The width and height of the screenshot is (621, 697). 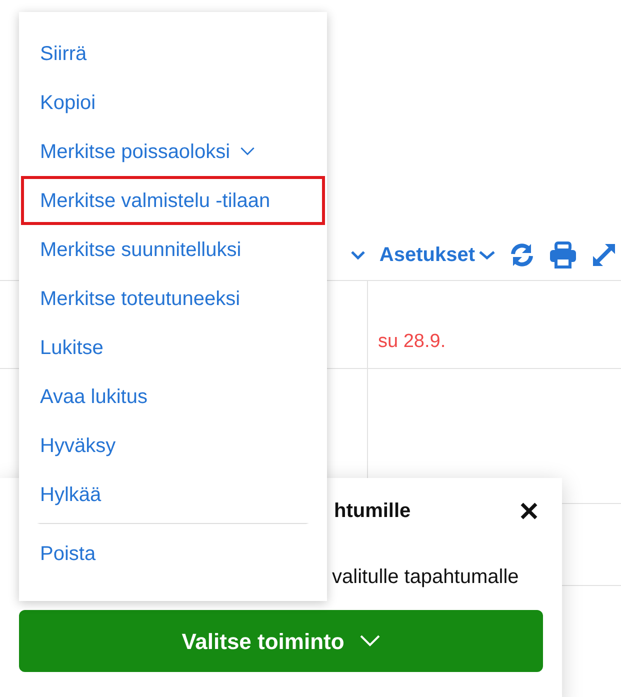 What do you see at coordinates (173, 102) in the screenshot?
I see `menu-item: Kopioi` at bounding box center [173, 102].